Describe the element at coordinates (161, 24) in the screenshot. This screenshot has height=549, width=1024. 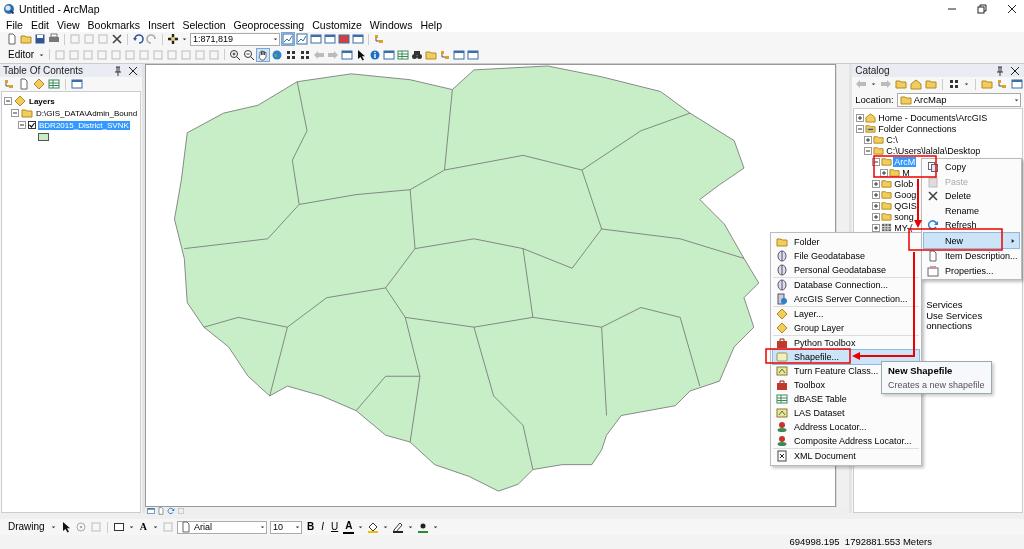
I see `menu-item: Insert` at that location.